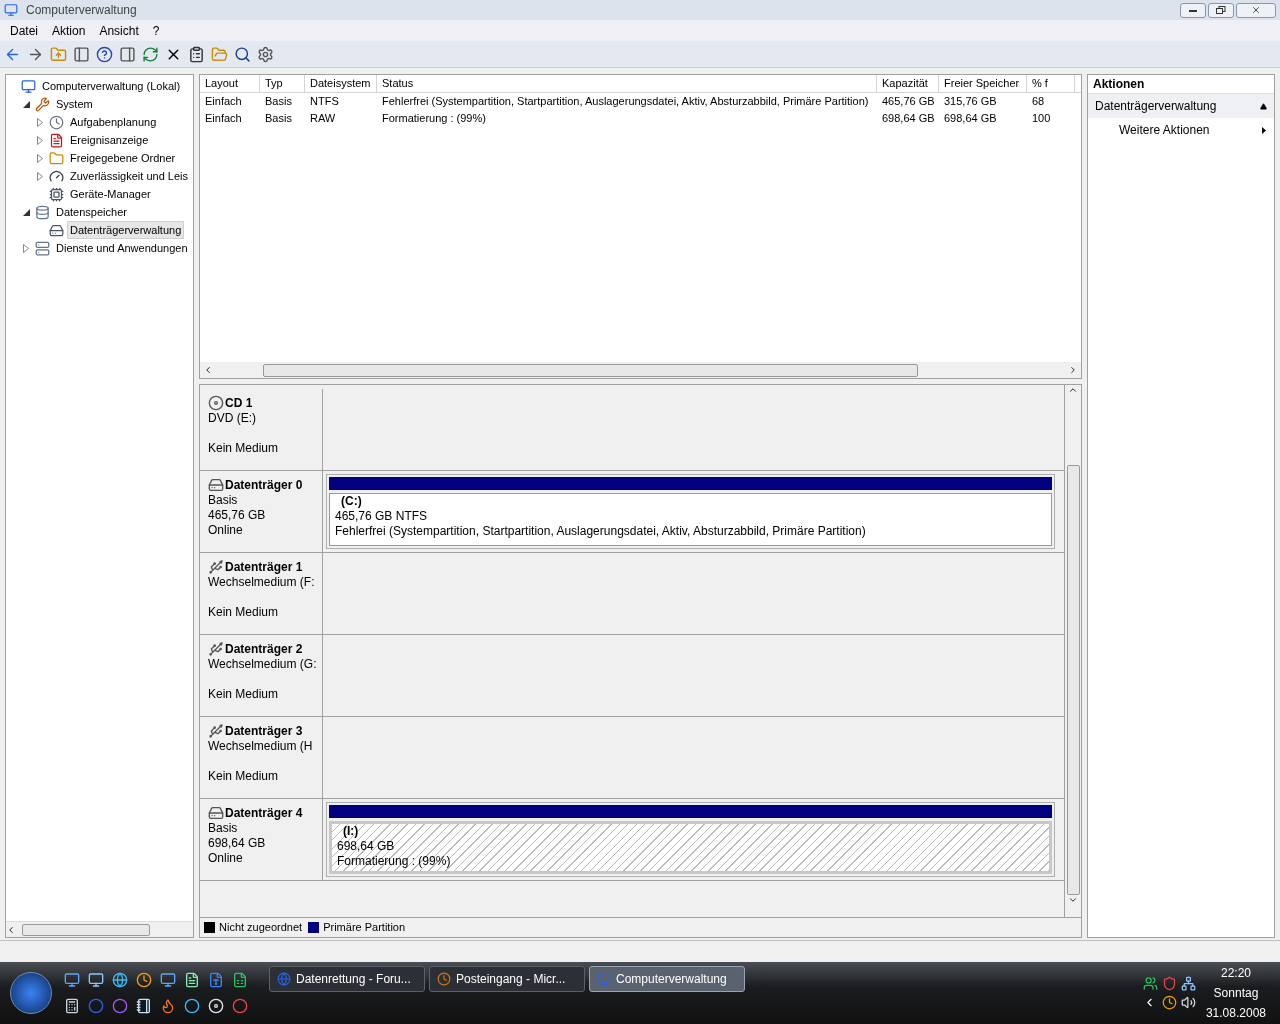 The height and width of the screenshot is (1024, 1280). Describe the element at coordinates (366, 846) in the screenshot. I see `partition-size: 698,64 GB` at that location.